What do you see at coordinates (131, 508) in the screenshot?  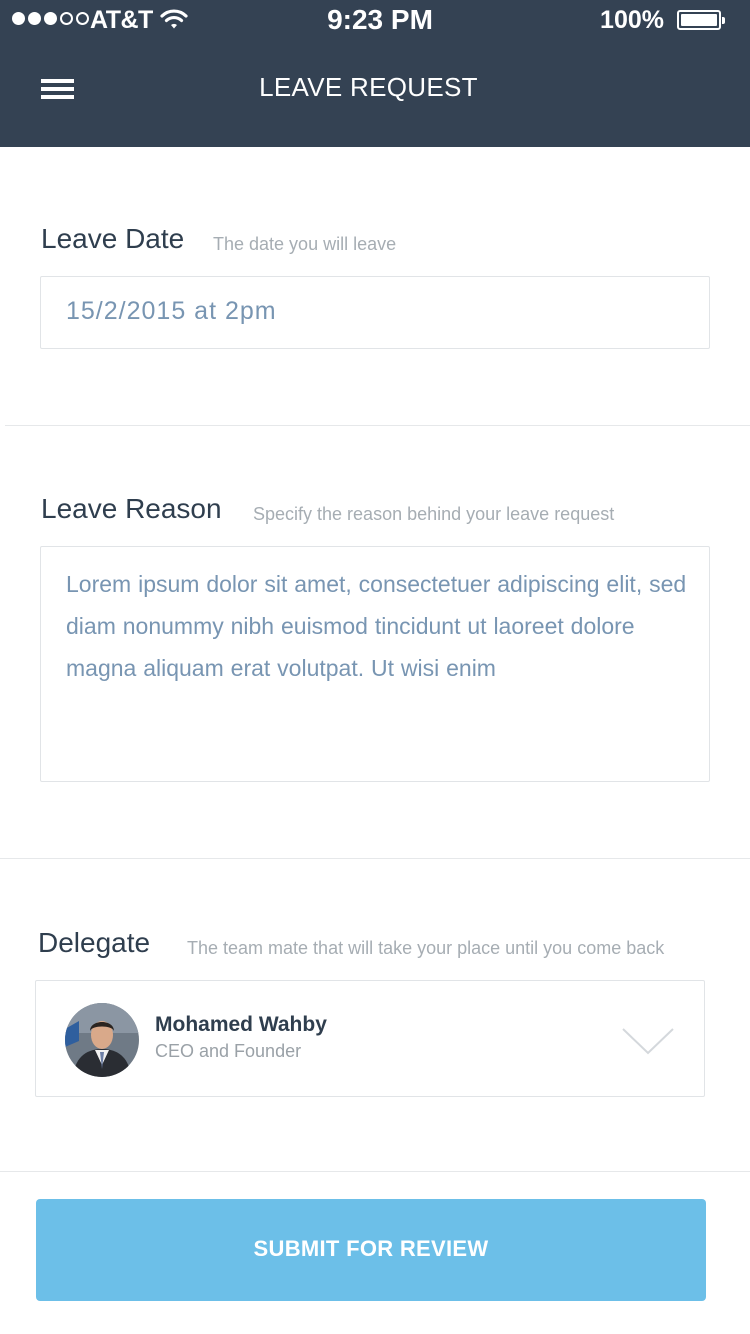 I see `leave-reason-label: Leave Reason` at bounding box center [131, 508].